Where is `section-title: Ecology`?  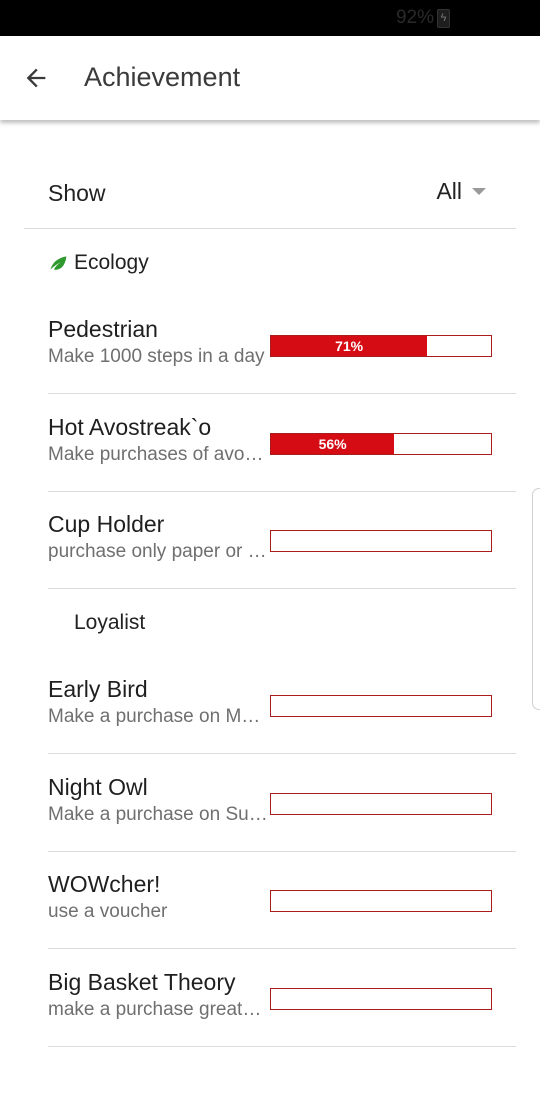
section-title: Ecology is located at coordinates (111, 262).